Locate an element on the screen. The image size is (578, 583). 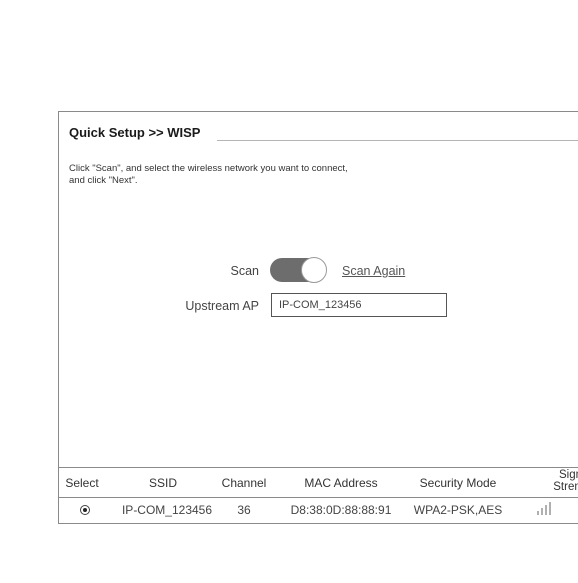
toggle-knob is located at coordinates (314, 270).